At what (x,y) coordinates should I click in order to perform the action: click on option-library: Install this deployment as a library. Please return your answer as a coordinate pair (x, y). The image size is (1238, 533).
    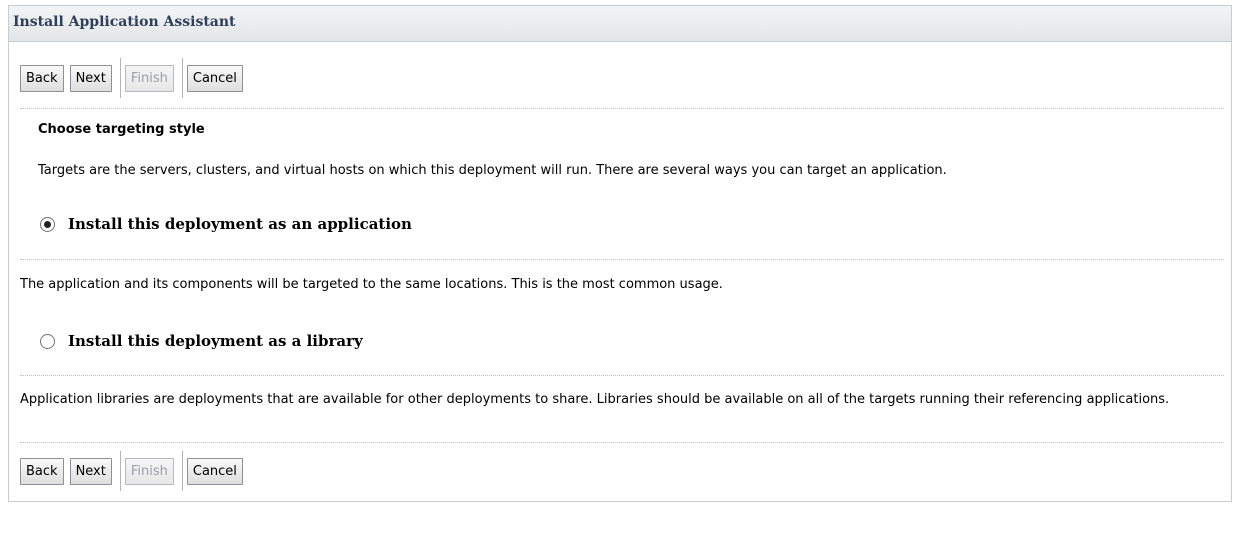
    Looking at the image, I should click on (201, 341).